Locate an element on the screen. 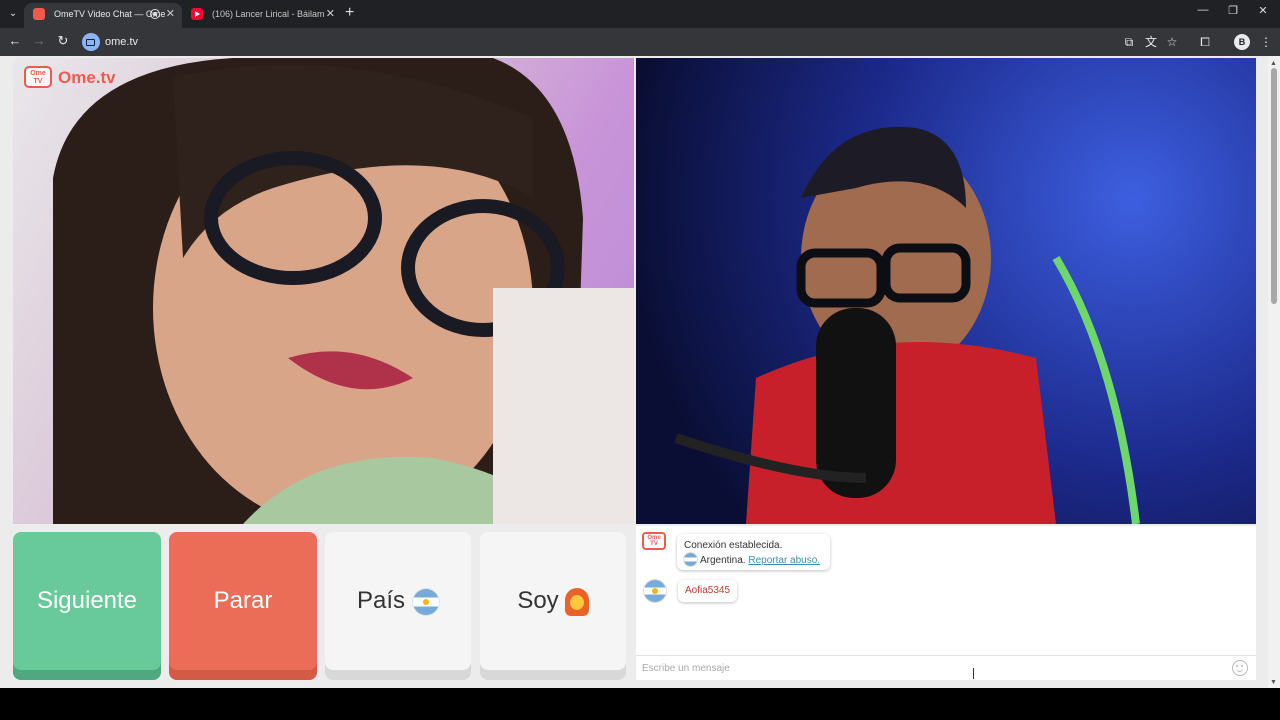  chat-message-input is located at coordinates (932, 668).